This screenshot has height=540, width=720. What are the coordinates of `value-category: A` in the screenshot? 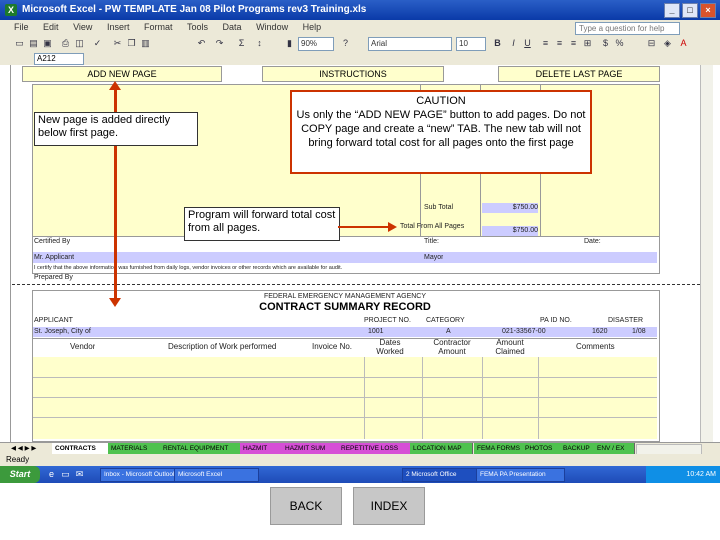 It's located at (448, 331).